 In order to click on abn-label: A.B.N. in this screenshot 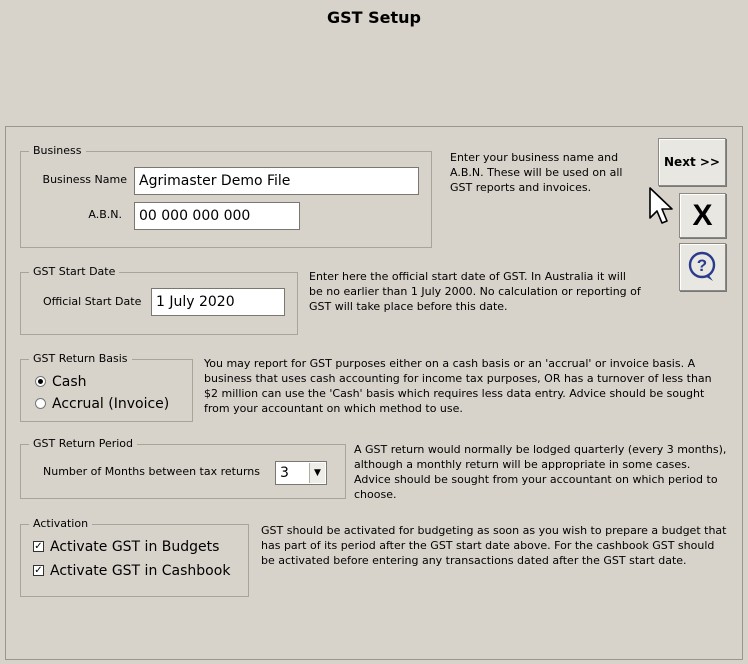, I will do `click(105, 214)`.